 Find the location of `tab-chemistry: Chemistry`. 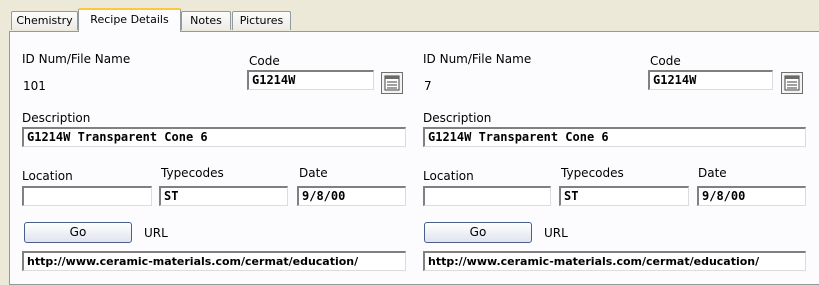

tab-chemistry: Chemistry is located at coordinates (44, 20).